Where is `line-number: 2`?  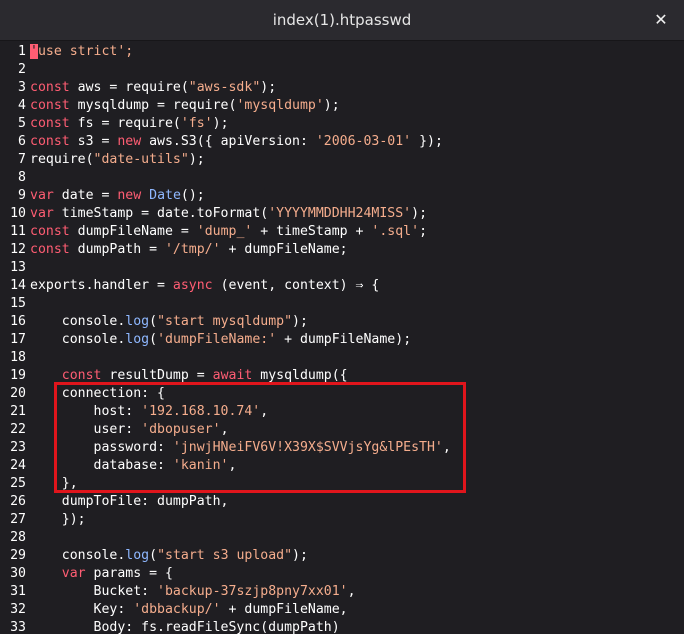
line-number: 2 is located at coordinates (22, 69).